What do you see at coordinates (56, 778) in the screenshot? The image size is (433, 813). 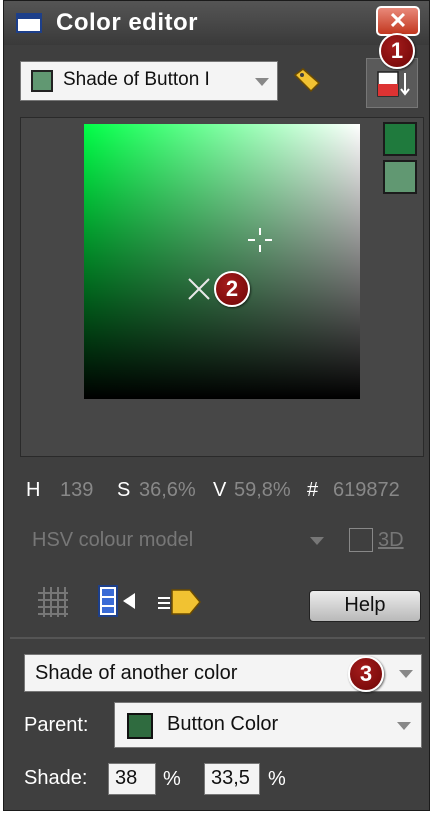 I see `shade-label: Shade:` at bounding box center [56, 778].